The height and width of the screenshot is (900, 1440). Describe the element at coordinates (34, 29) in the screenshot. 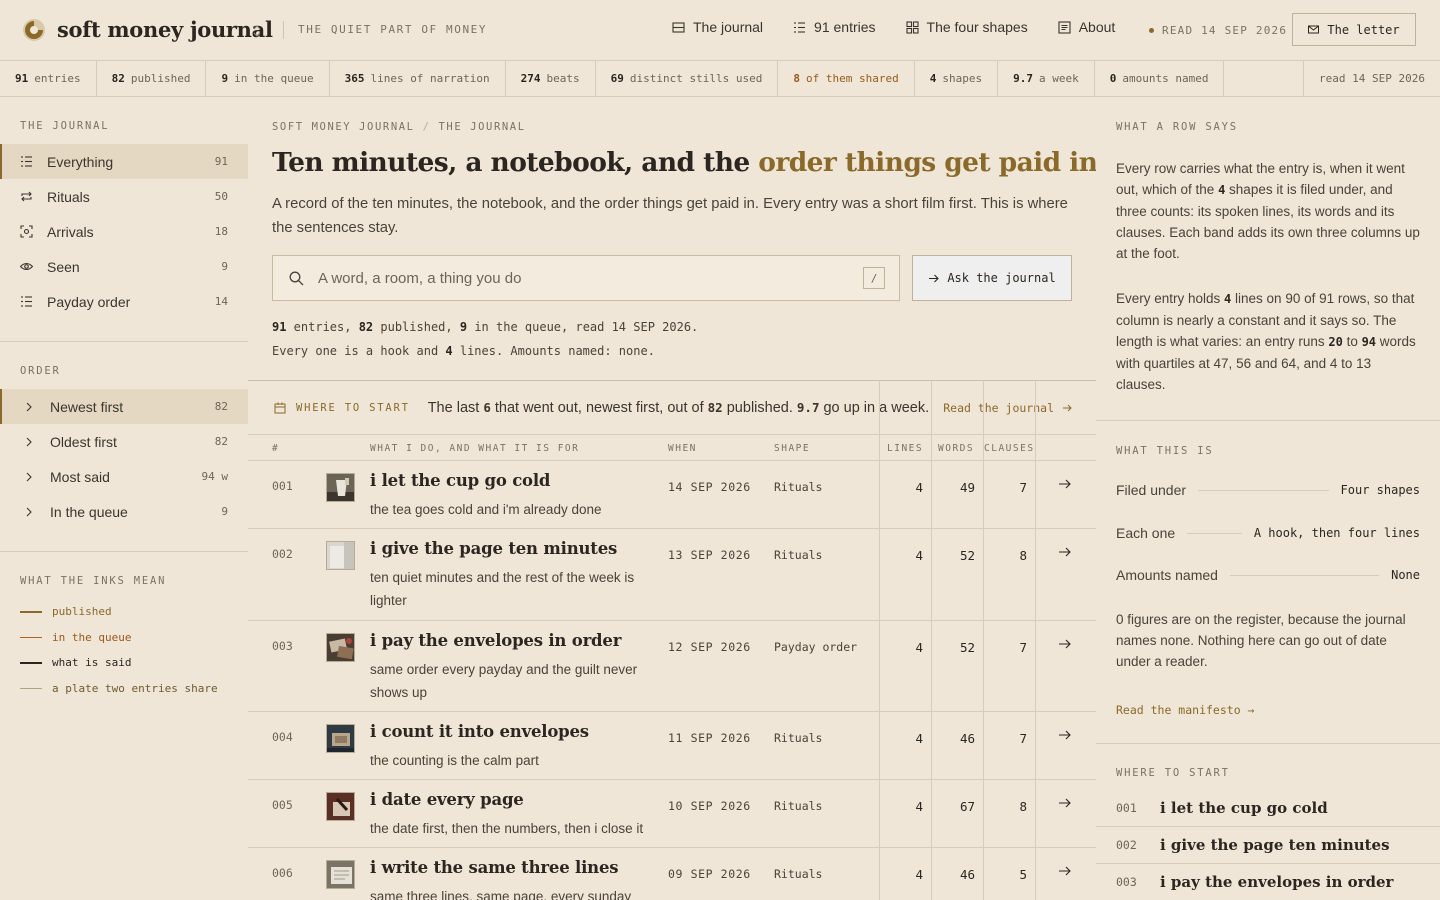

I see `brand-logo-icon` at that location.